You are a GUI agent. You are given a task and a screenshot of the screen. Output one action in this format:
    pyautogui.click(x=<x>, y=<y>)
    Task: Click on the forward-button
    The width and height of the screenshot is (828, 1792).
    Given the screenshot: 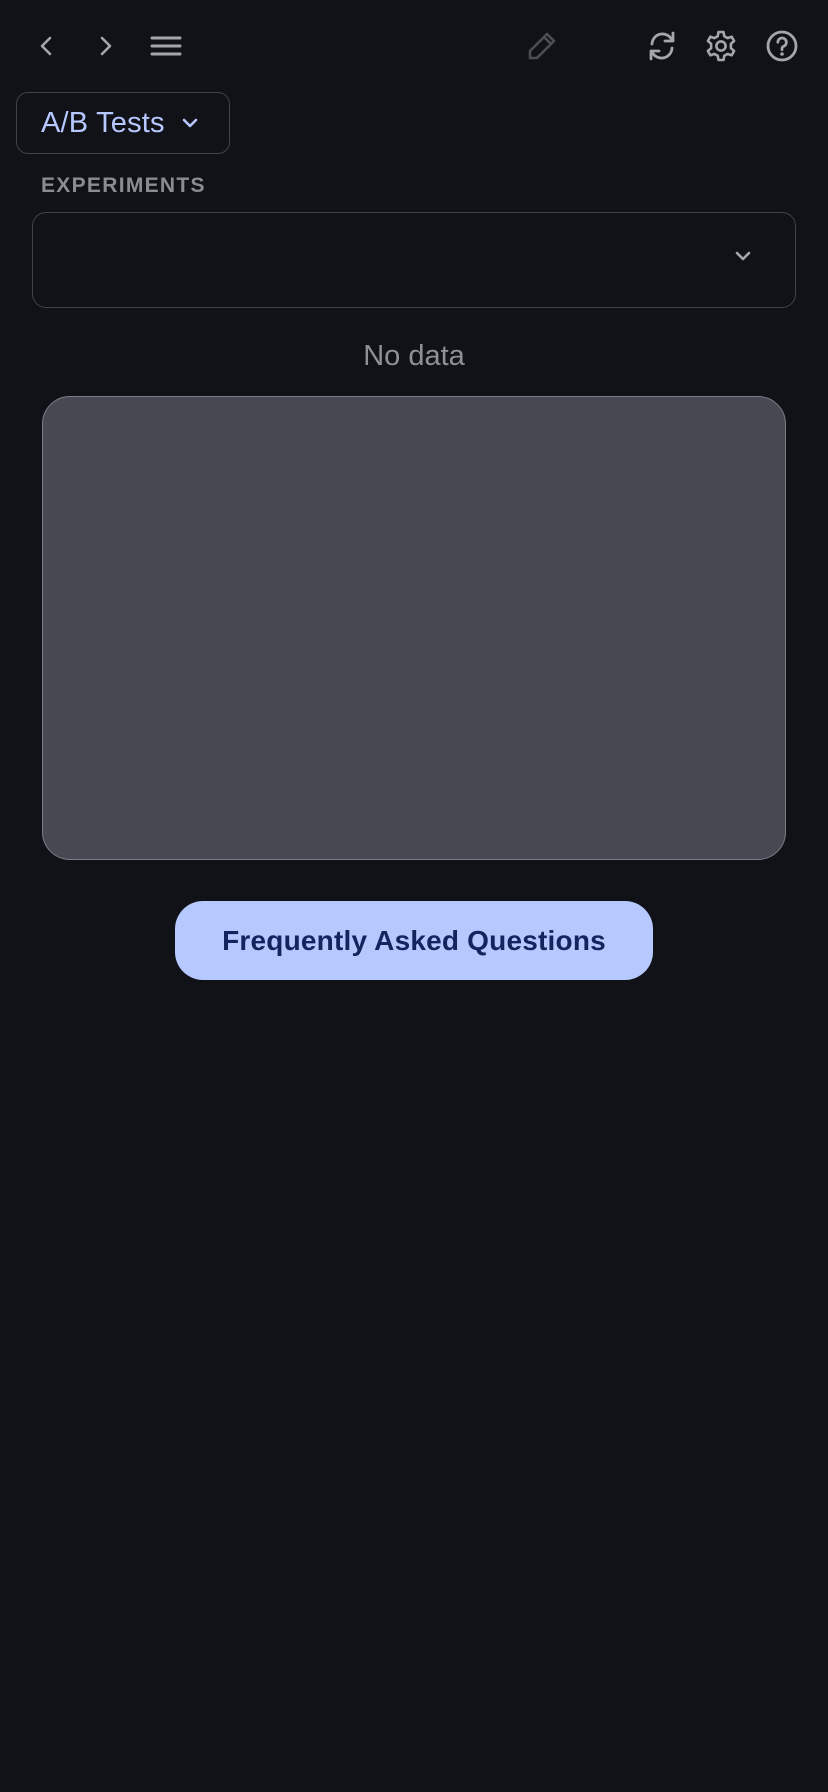 What is the action you would take?
    pyautogui.click(x=105, y=46)
    